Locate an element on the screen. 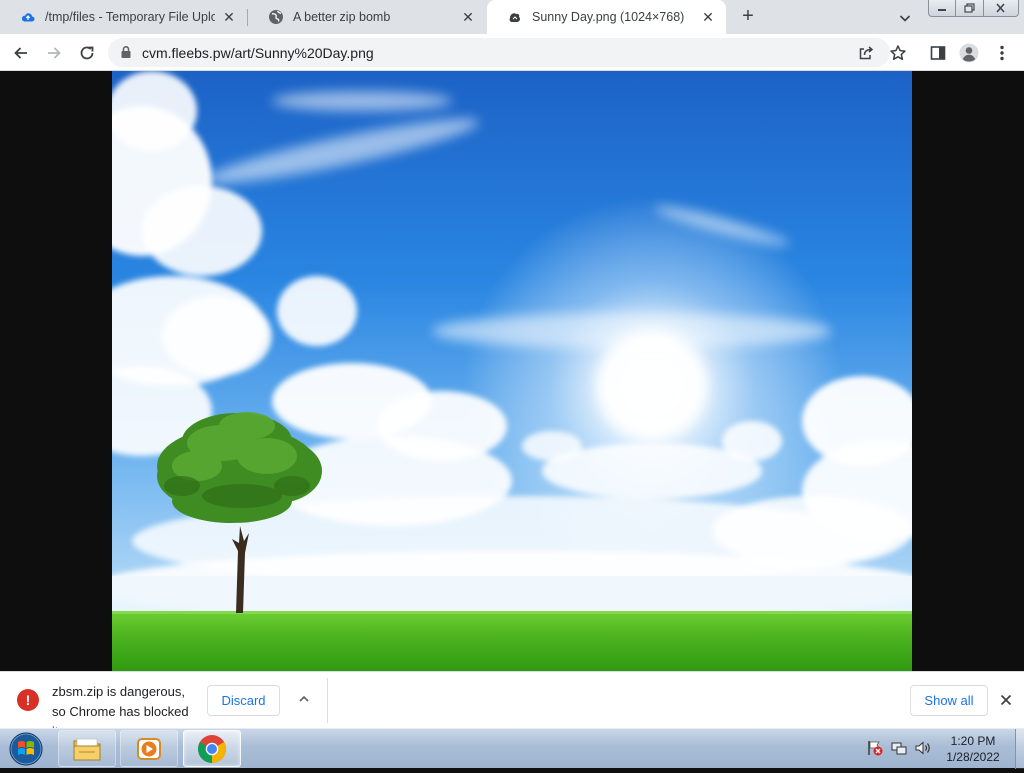  download-item-divider is located at coordinates (327, 700).